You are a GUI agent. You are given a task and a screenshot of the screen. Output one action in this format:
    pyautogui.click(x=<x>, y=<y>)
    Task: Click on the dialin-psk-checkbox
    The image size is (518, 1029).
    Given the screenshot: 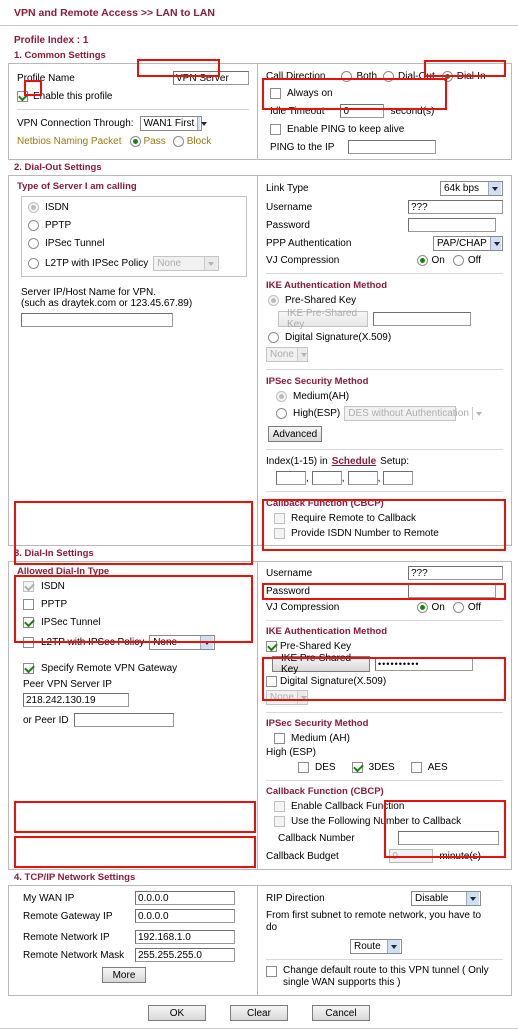 What is the action you would take?
    pyautogui.click(x=271, y=646)
    